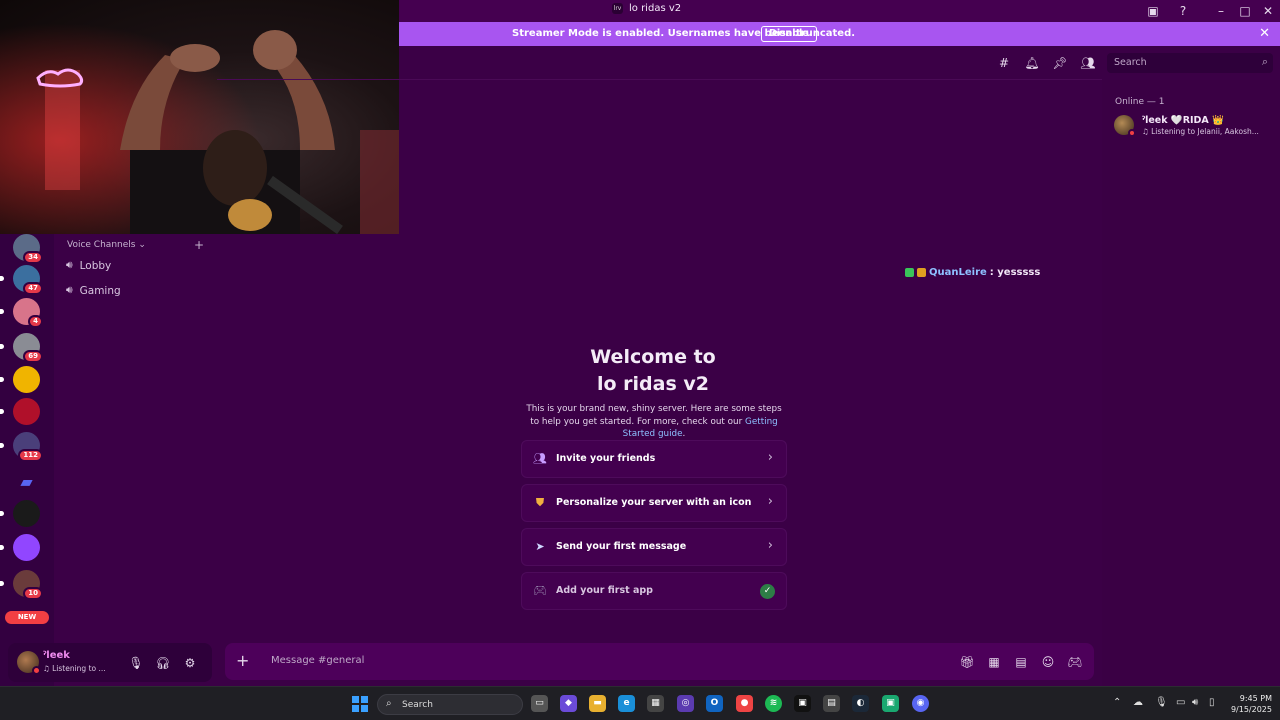 Image resolution: width=1280 pixels, height=720 pixels. Describe the element at coordinates (1183, 120) in the screenshot. I see `member-name: ˀleek 🤍RIDA 👑` at that location.